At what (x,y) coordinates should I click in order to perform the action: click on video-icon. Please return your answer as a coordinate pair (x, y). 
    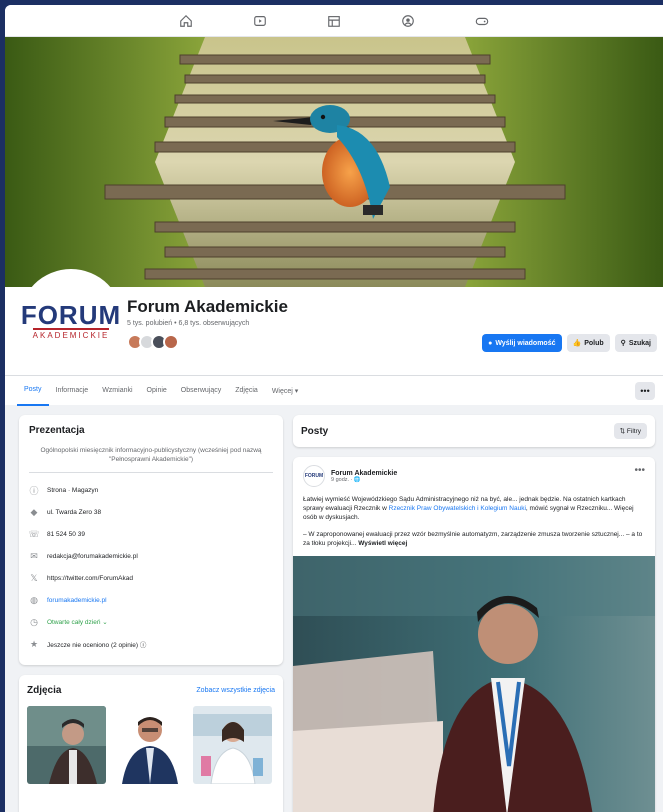
    Looking at the image, I should click on (260, 21).